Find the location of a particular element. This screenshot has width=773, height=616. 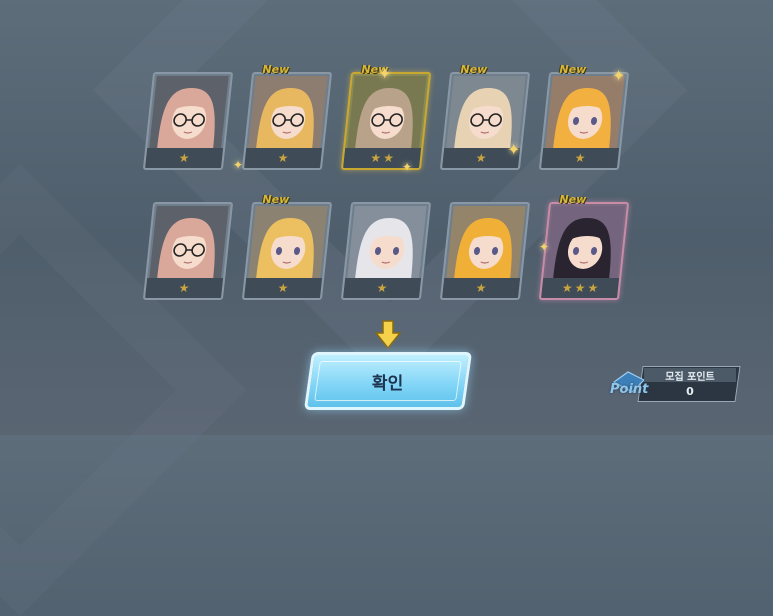

star-rating: ★ ★ ★ is located at coordinates (580, 288).